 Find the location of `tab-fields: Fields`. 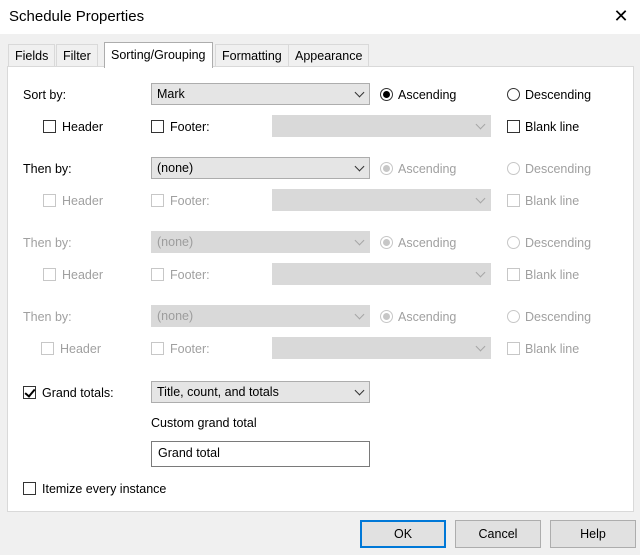

tab-fields: Fields is located at coordinates (32, 55).